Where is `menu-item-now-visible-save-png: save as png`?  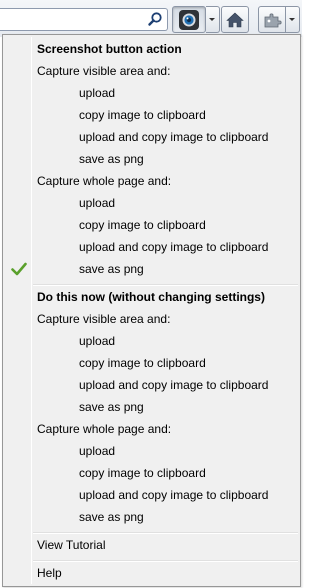
menu-item-now-visible-save-png: save as png is located at coordinates (151, 407).